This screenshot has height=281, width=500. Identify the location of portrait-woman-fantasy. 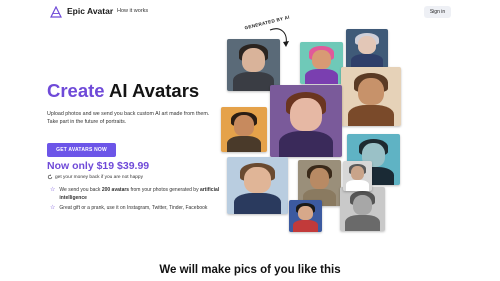
(306, 121).